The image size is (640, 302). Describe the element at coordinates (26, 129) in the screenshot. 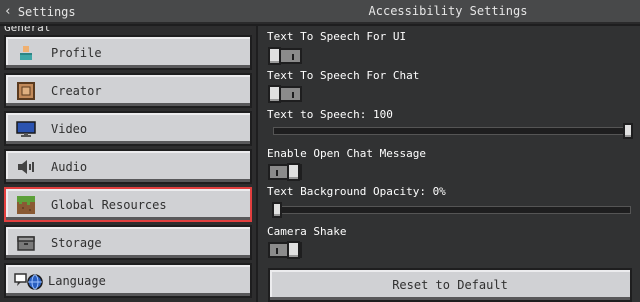

I see `monitor-icon` at that location.